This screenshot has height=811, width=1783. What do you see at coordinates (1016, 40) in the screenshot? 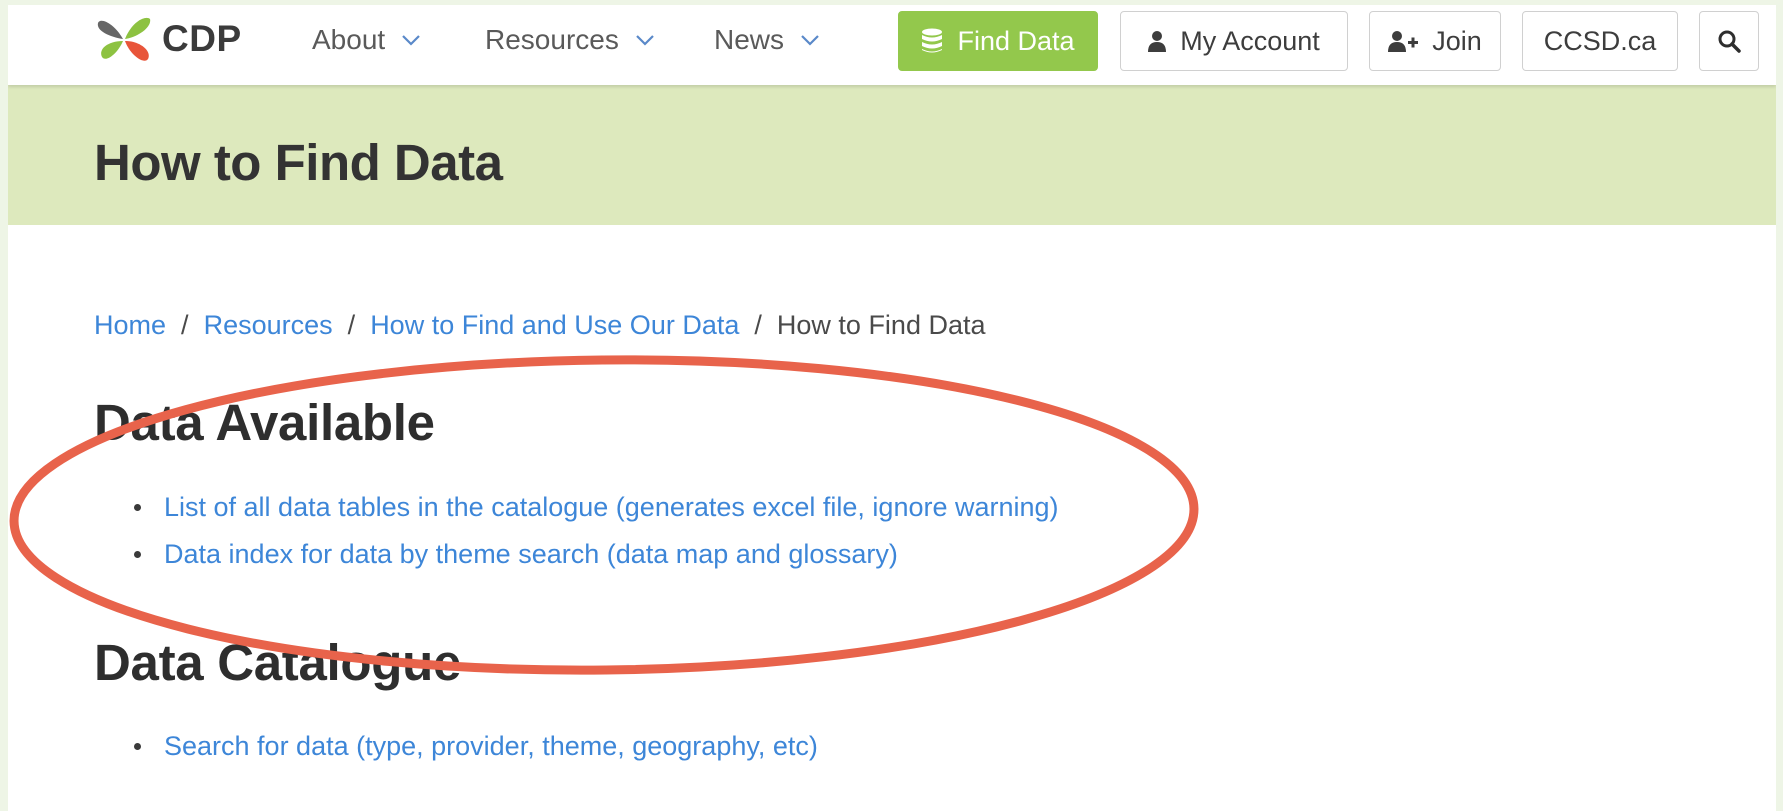
I see `find-data-label: Find Data` at bounding box center [1016, 40].